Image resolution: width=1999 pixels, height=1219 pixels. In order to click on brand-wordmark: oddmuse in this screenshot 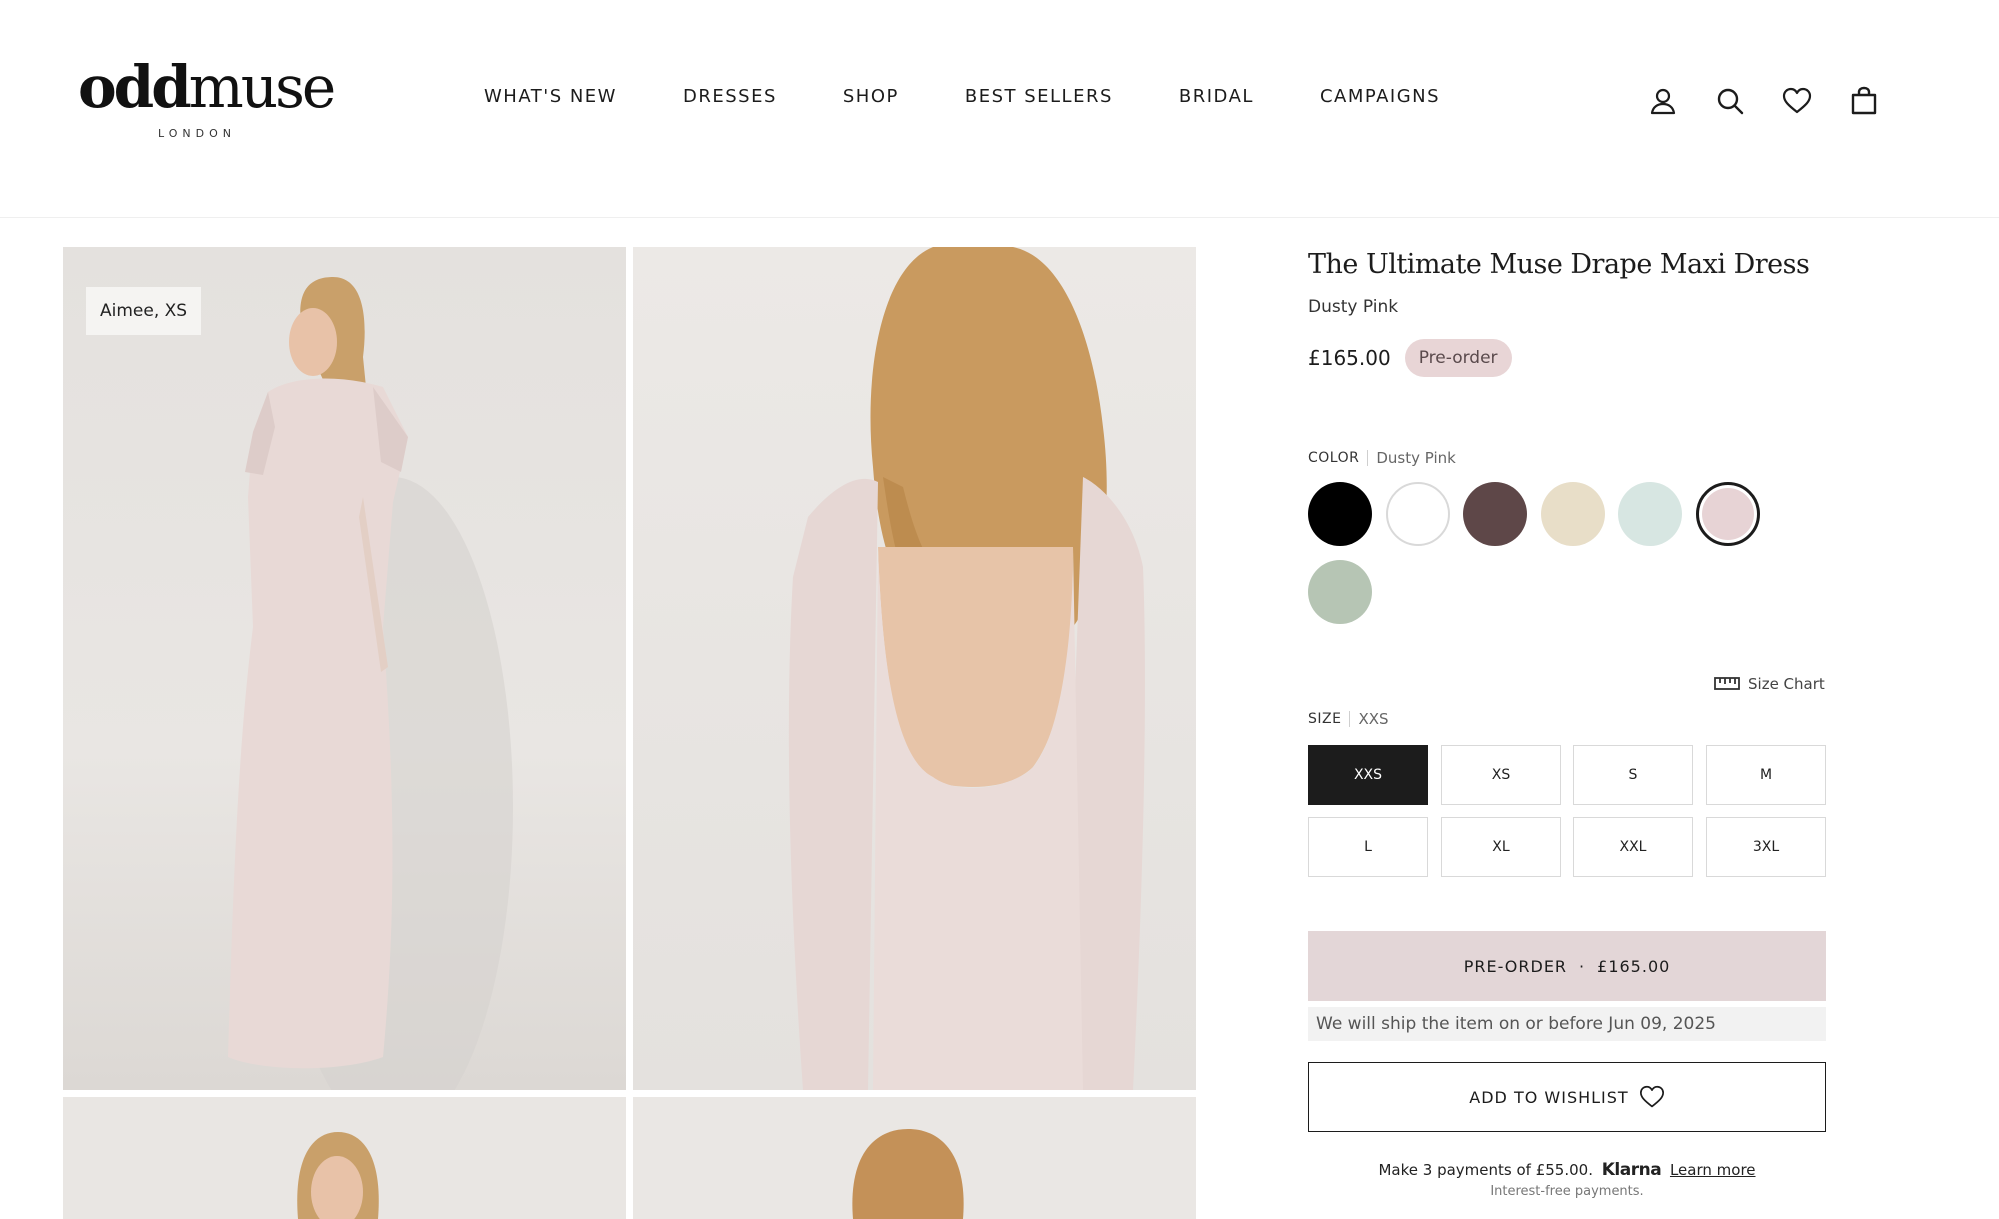, I will do `click(207, 87)`.